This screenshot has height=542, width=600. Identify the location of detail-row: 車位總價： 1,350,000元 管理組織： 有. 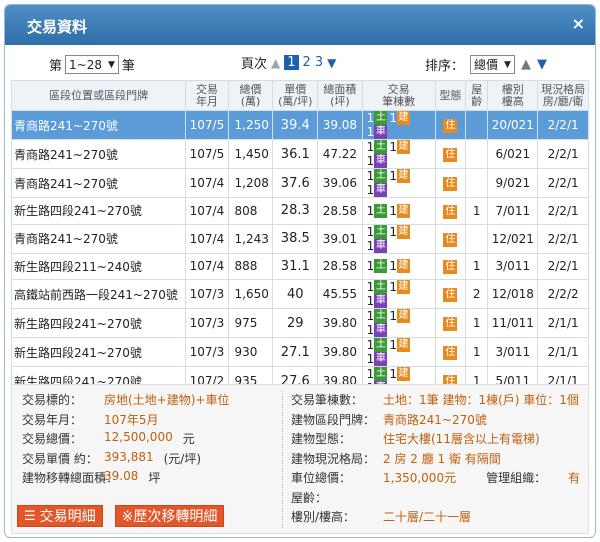
(436, 479).